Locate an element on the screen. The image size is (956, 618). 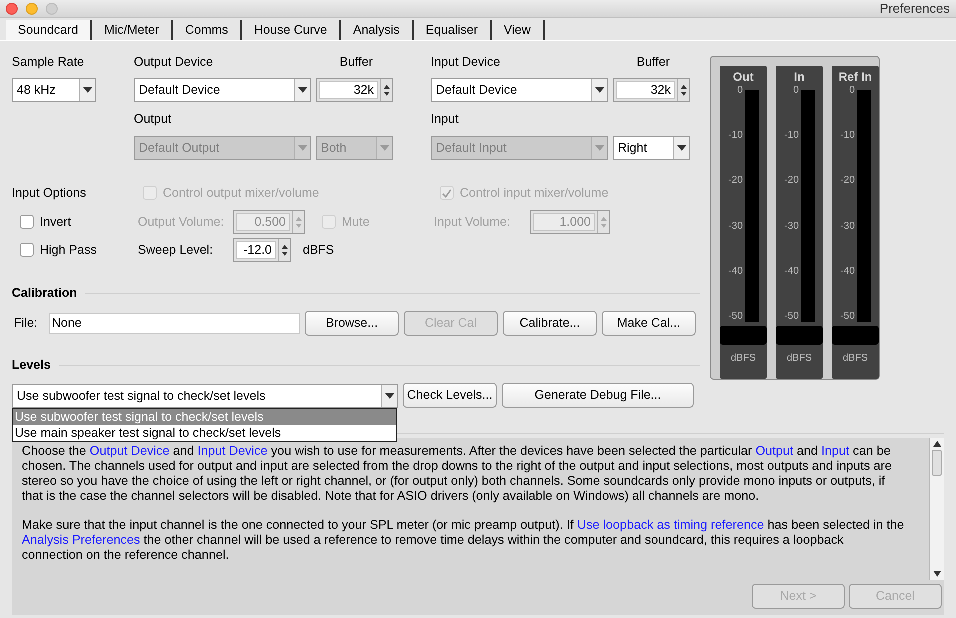
field-label: Sweep Level: is located at coordinates (176, 250).